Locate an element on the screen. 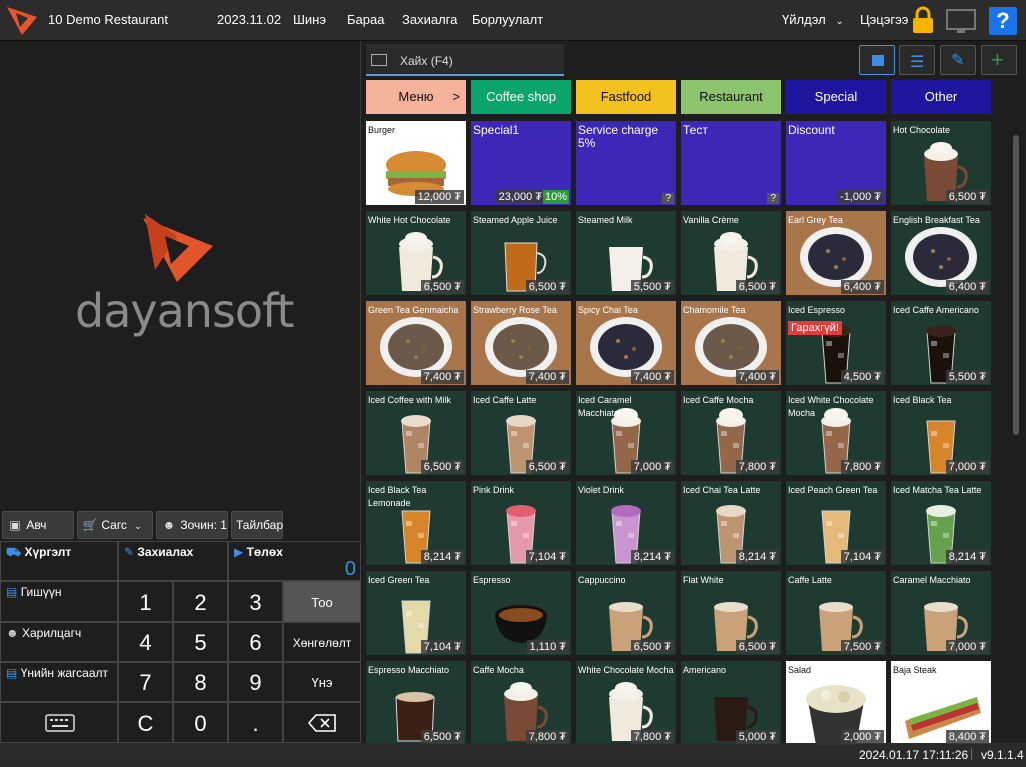  product-tile: Iced Peach Green Tea 7,104 ₮ is located at coordinates (836, 523).